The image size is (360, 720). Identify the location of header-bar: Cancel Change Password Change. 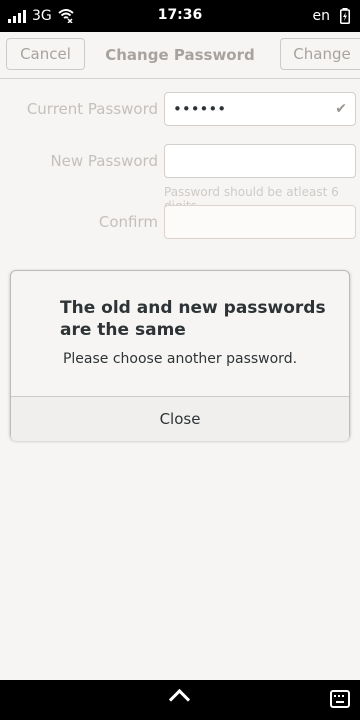
(180, 55).